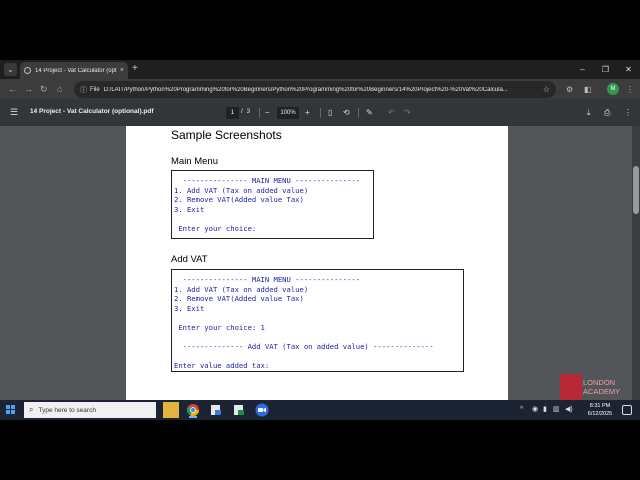 This screenshot has width=640, height=480. Describe the element at coordinates (600, 406) in the screenshot. I see `clock-time: 8:31 PM` at that location.